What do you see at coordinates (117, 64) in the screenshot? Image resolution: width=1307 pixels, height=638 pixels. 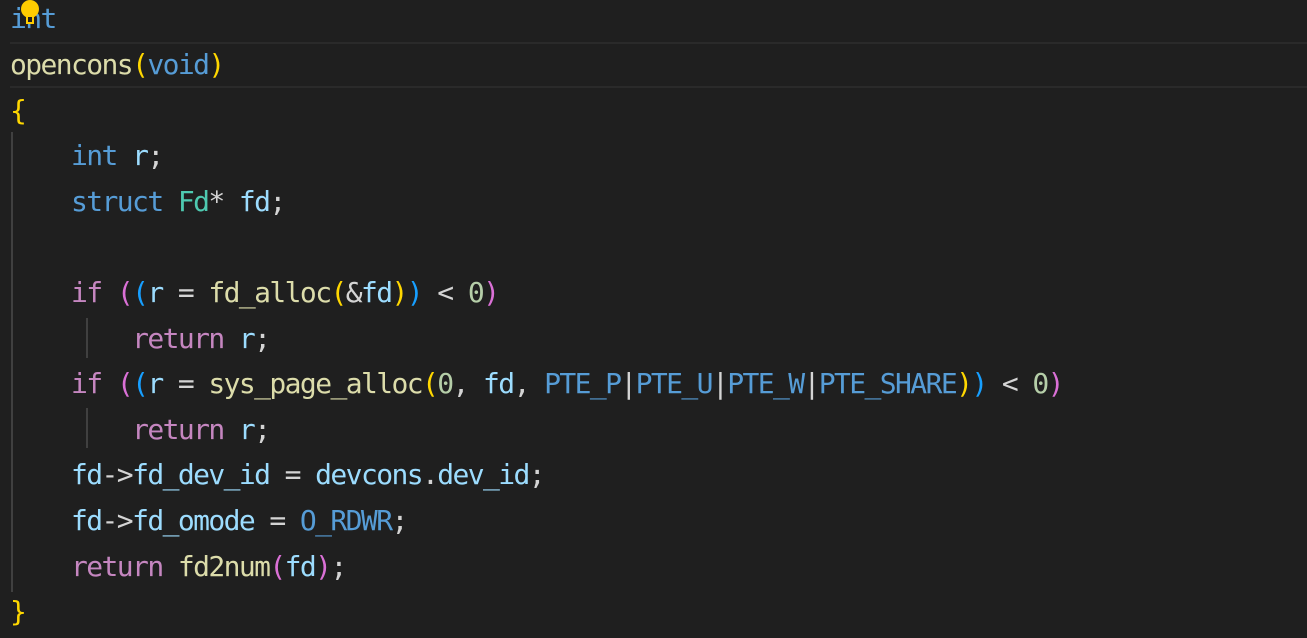 I see `code-line-2: opencons(void)` at bounding box center [117, 64].